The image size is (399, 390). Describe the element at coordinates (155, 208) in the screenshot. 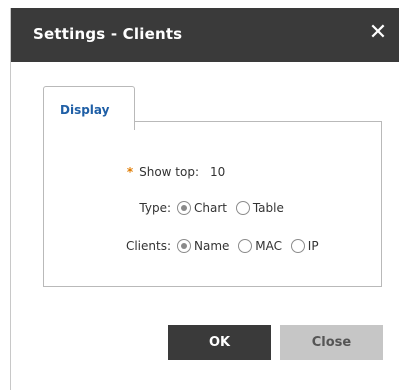

I see `type-label: Type:` at that location.